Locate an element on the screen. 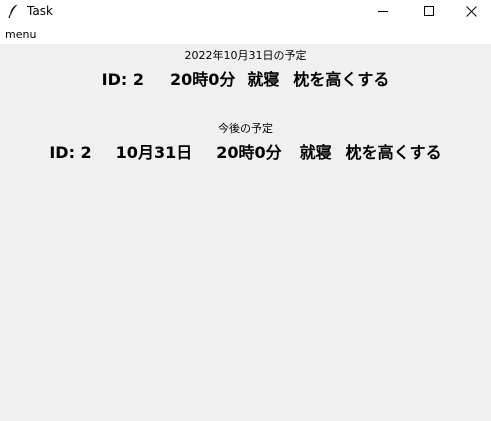 This screenshot has width=491, height=421. window-title: Task is located at coordinates (40, 11).